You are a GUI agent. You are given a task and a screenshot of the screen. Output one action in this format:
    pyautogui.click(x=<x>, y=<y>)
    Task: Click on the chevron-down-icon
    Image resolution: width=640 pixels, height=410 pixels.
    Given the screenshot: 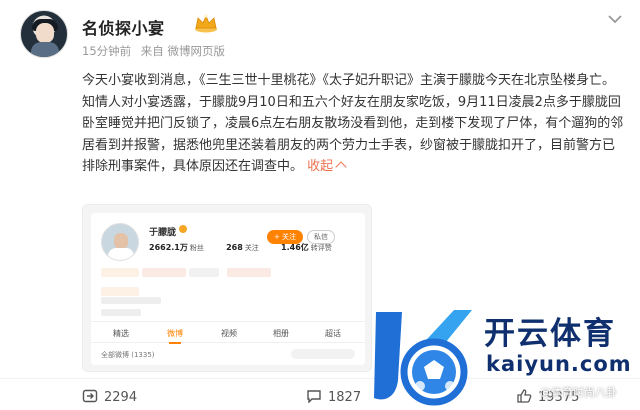 What is the action you would take?
    pyautogui.click(x=615, y=19)
    